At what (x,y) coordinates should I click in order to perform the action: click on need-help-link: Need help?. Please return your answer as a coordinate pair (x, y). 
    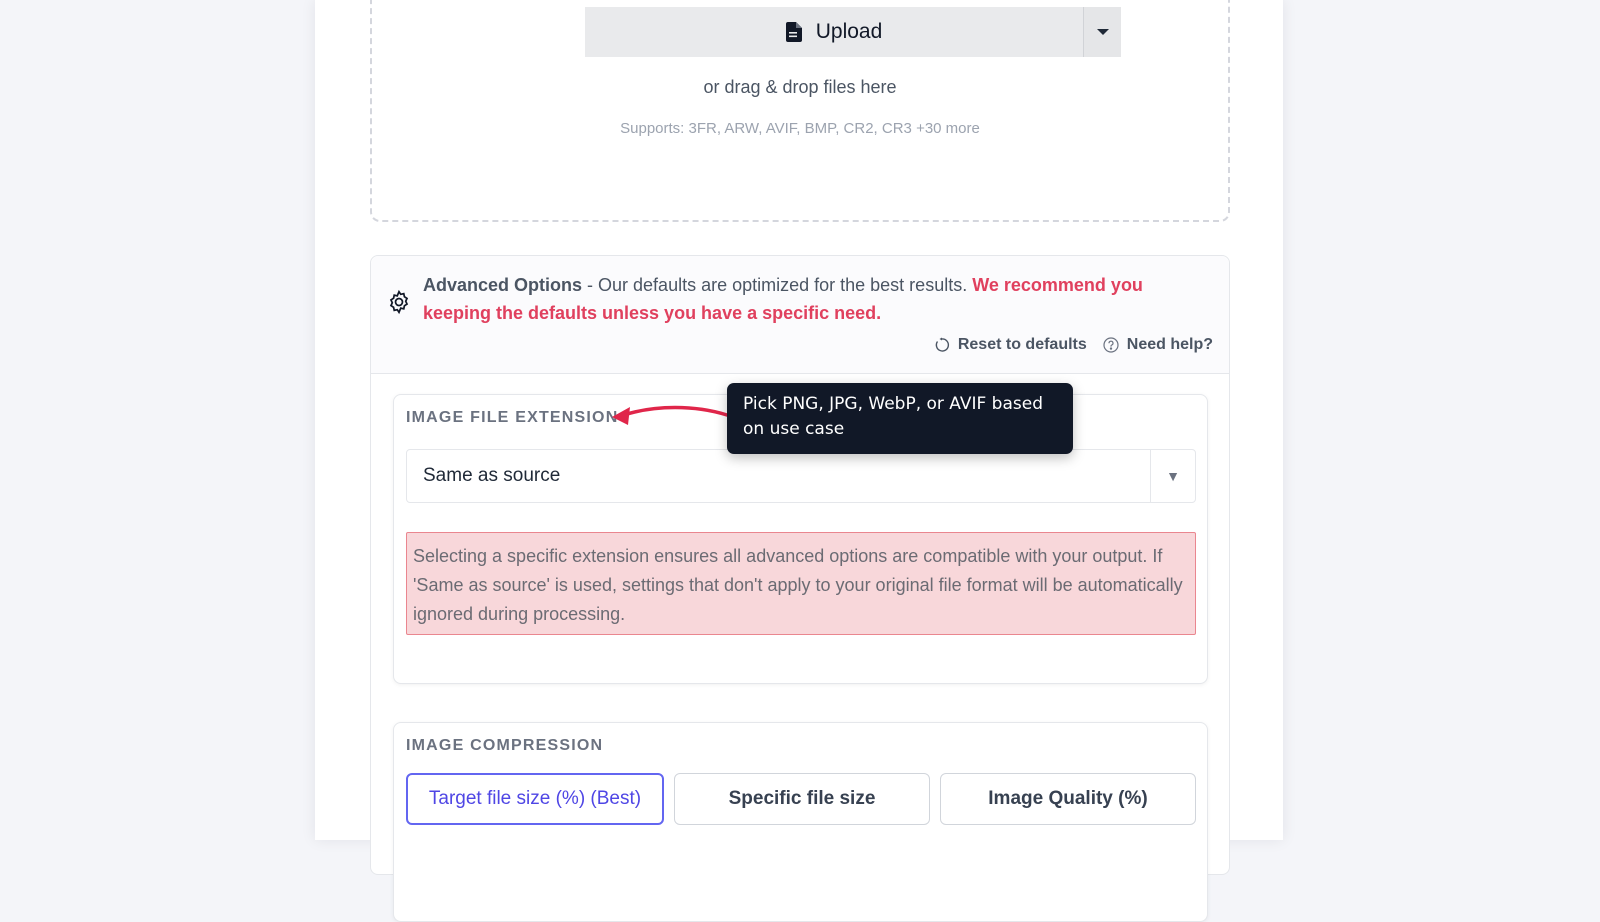
    Looking at the image, I should click on (1158, 345).